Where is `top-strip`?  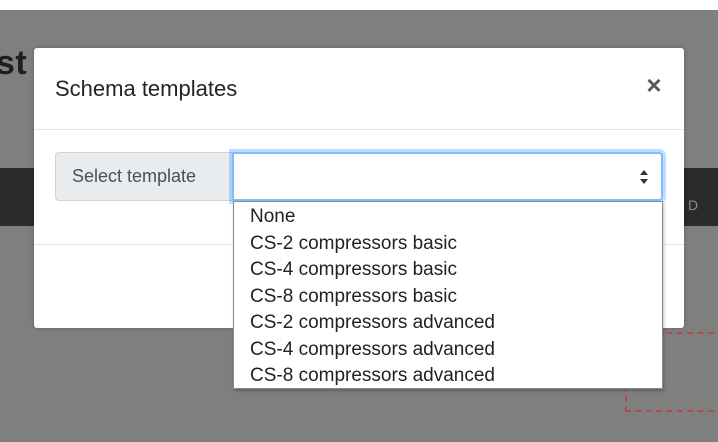 top-strip is located at coordinates (359, 5).